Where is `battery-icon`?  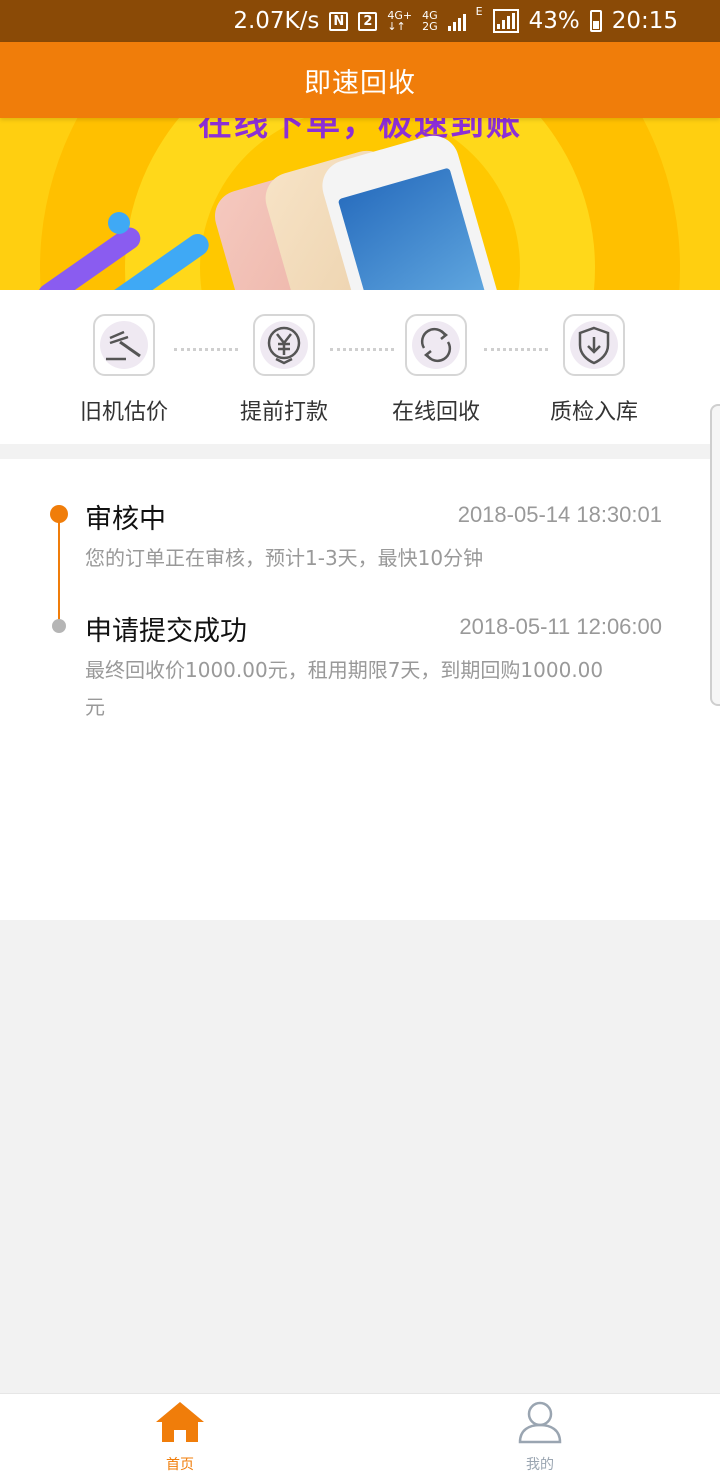
battery-icon is located at coordinates (595, 21).